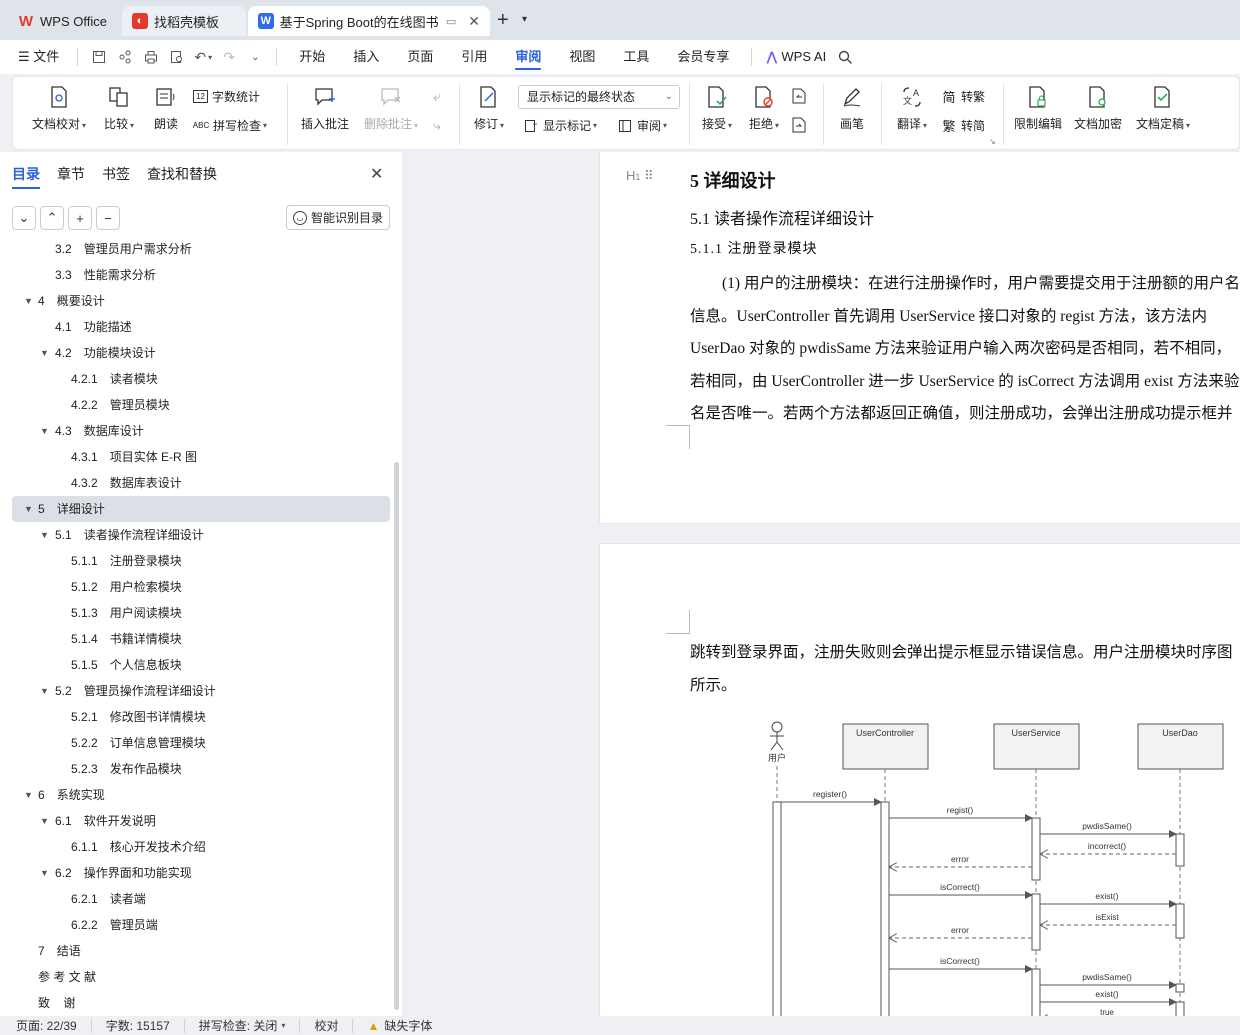 This screenshot has height=1035, width=1240. I want to click on show-markup-button: 显示标记 ▾, so click(560, 125).